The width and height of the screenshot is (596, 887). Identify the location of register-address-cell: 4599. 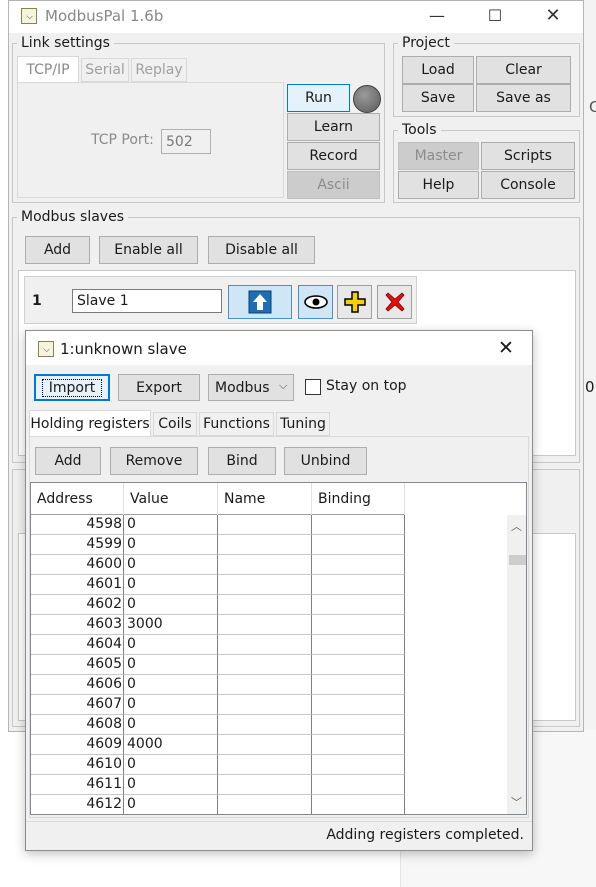
(77, 545).